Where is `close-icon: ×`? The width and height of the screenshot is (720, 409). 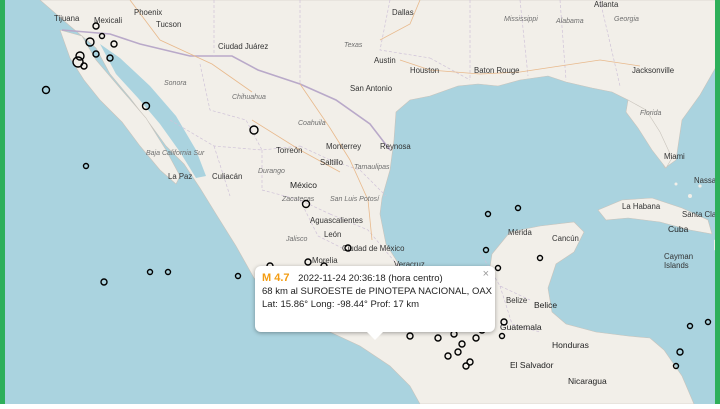
close-icon: × is located at coordinates (486, 274).